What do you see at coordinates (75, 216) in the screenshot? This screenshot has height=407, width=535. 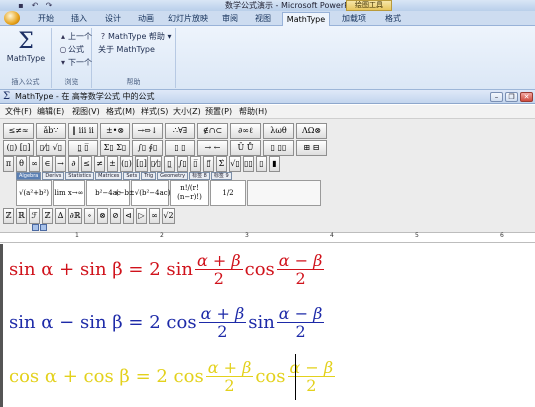 I see `symbol-partial-r: ∂ℝ` at bounding box center [75, 216].